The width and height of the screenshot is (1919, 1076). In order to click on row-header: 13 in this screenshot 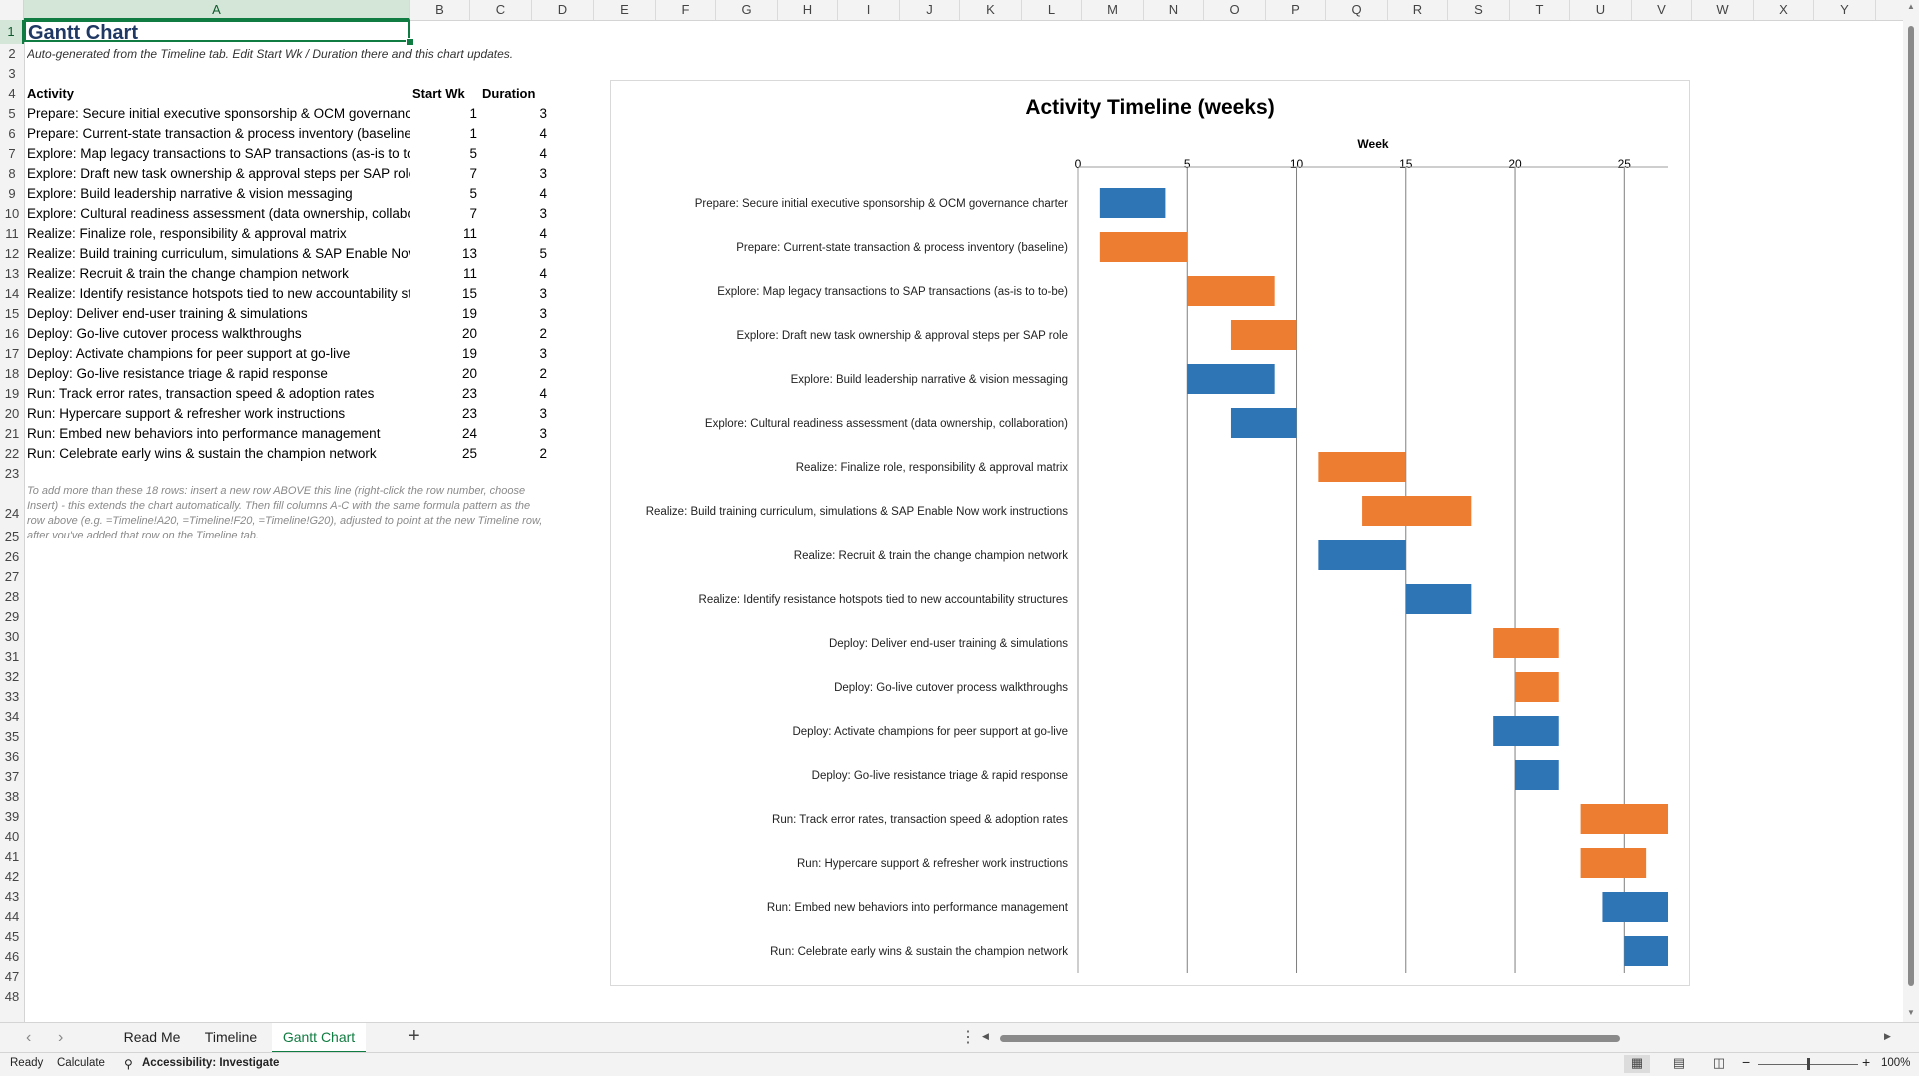, I will do `click(12, 274)`.